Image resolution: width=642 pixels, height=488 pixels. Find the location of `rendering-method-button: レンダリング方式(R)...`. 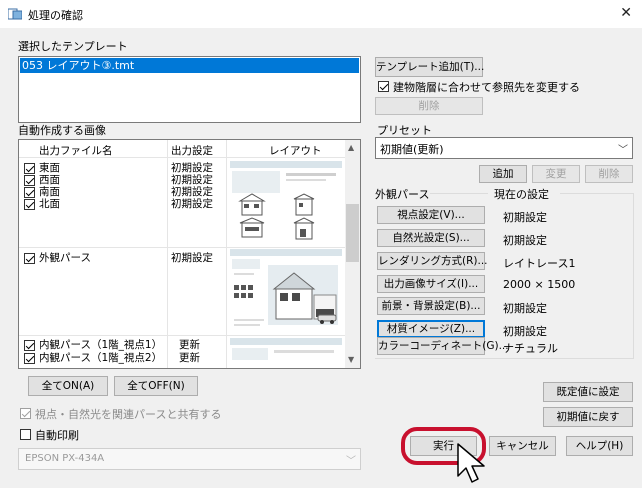

rendering-method-button: レンダリング方式(R)... is located at coordinates (432, 261).